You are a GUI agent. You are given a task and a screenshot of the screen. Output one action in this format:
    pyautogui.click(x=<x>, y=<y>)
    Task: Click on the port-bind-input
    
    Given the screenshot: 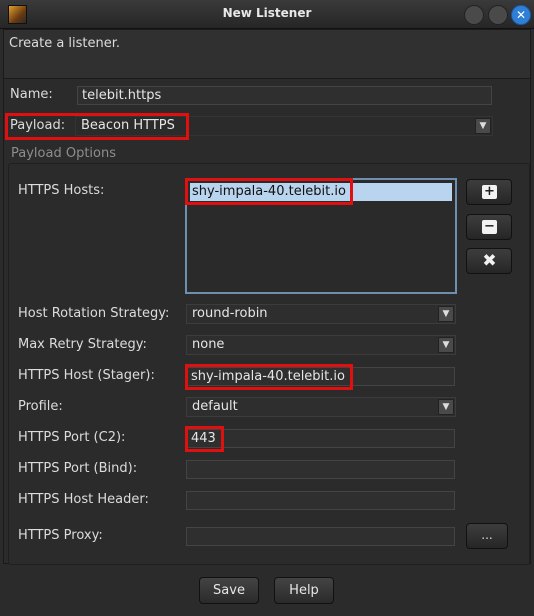 What is the action you would take?
    pyautogui.click(x=320, y=469)
    